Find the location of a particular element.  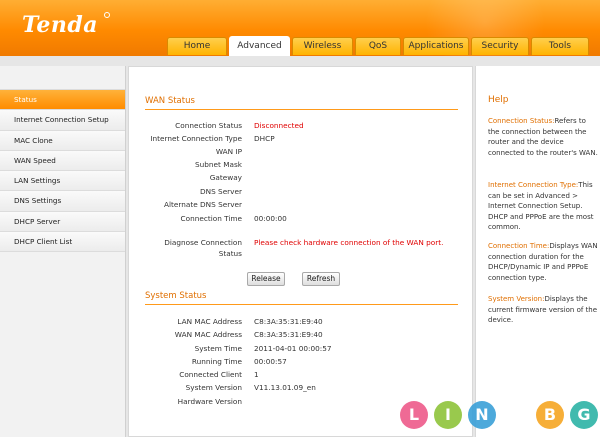

field-value: 2011-04-01 00:00:57 is located at coordinates (293, 348).